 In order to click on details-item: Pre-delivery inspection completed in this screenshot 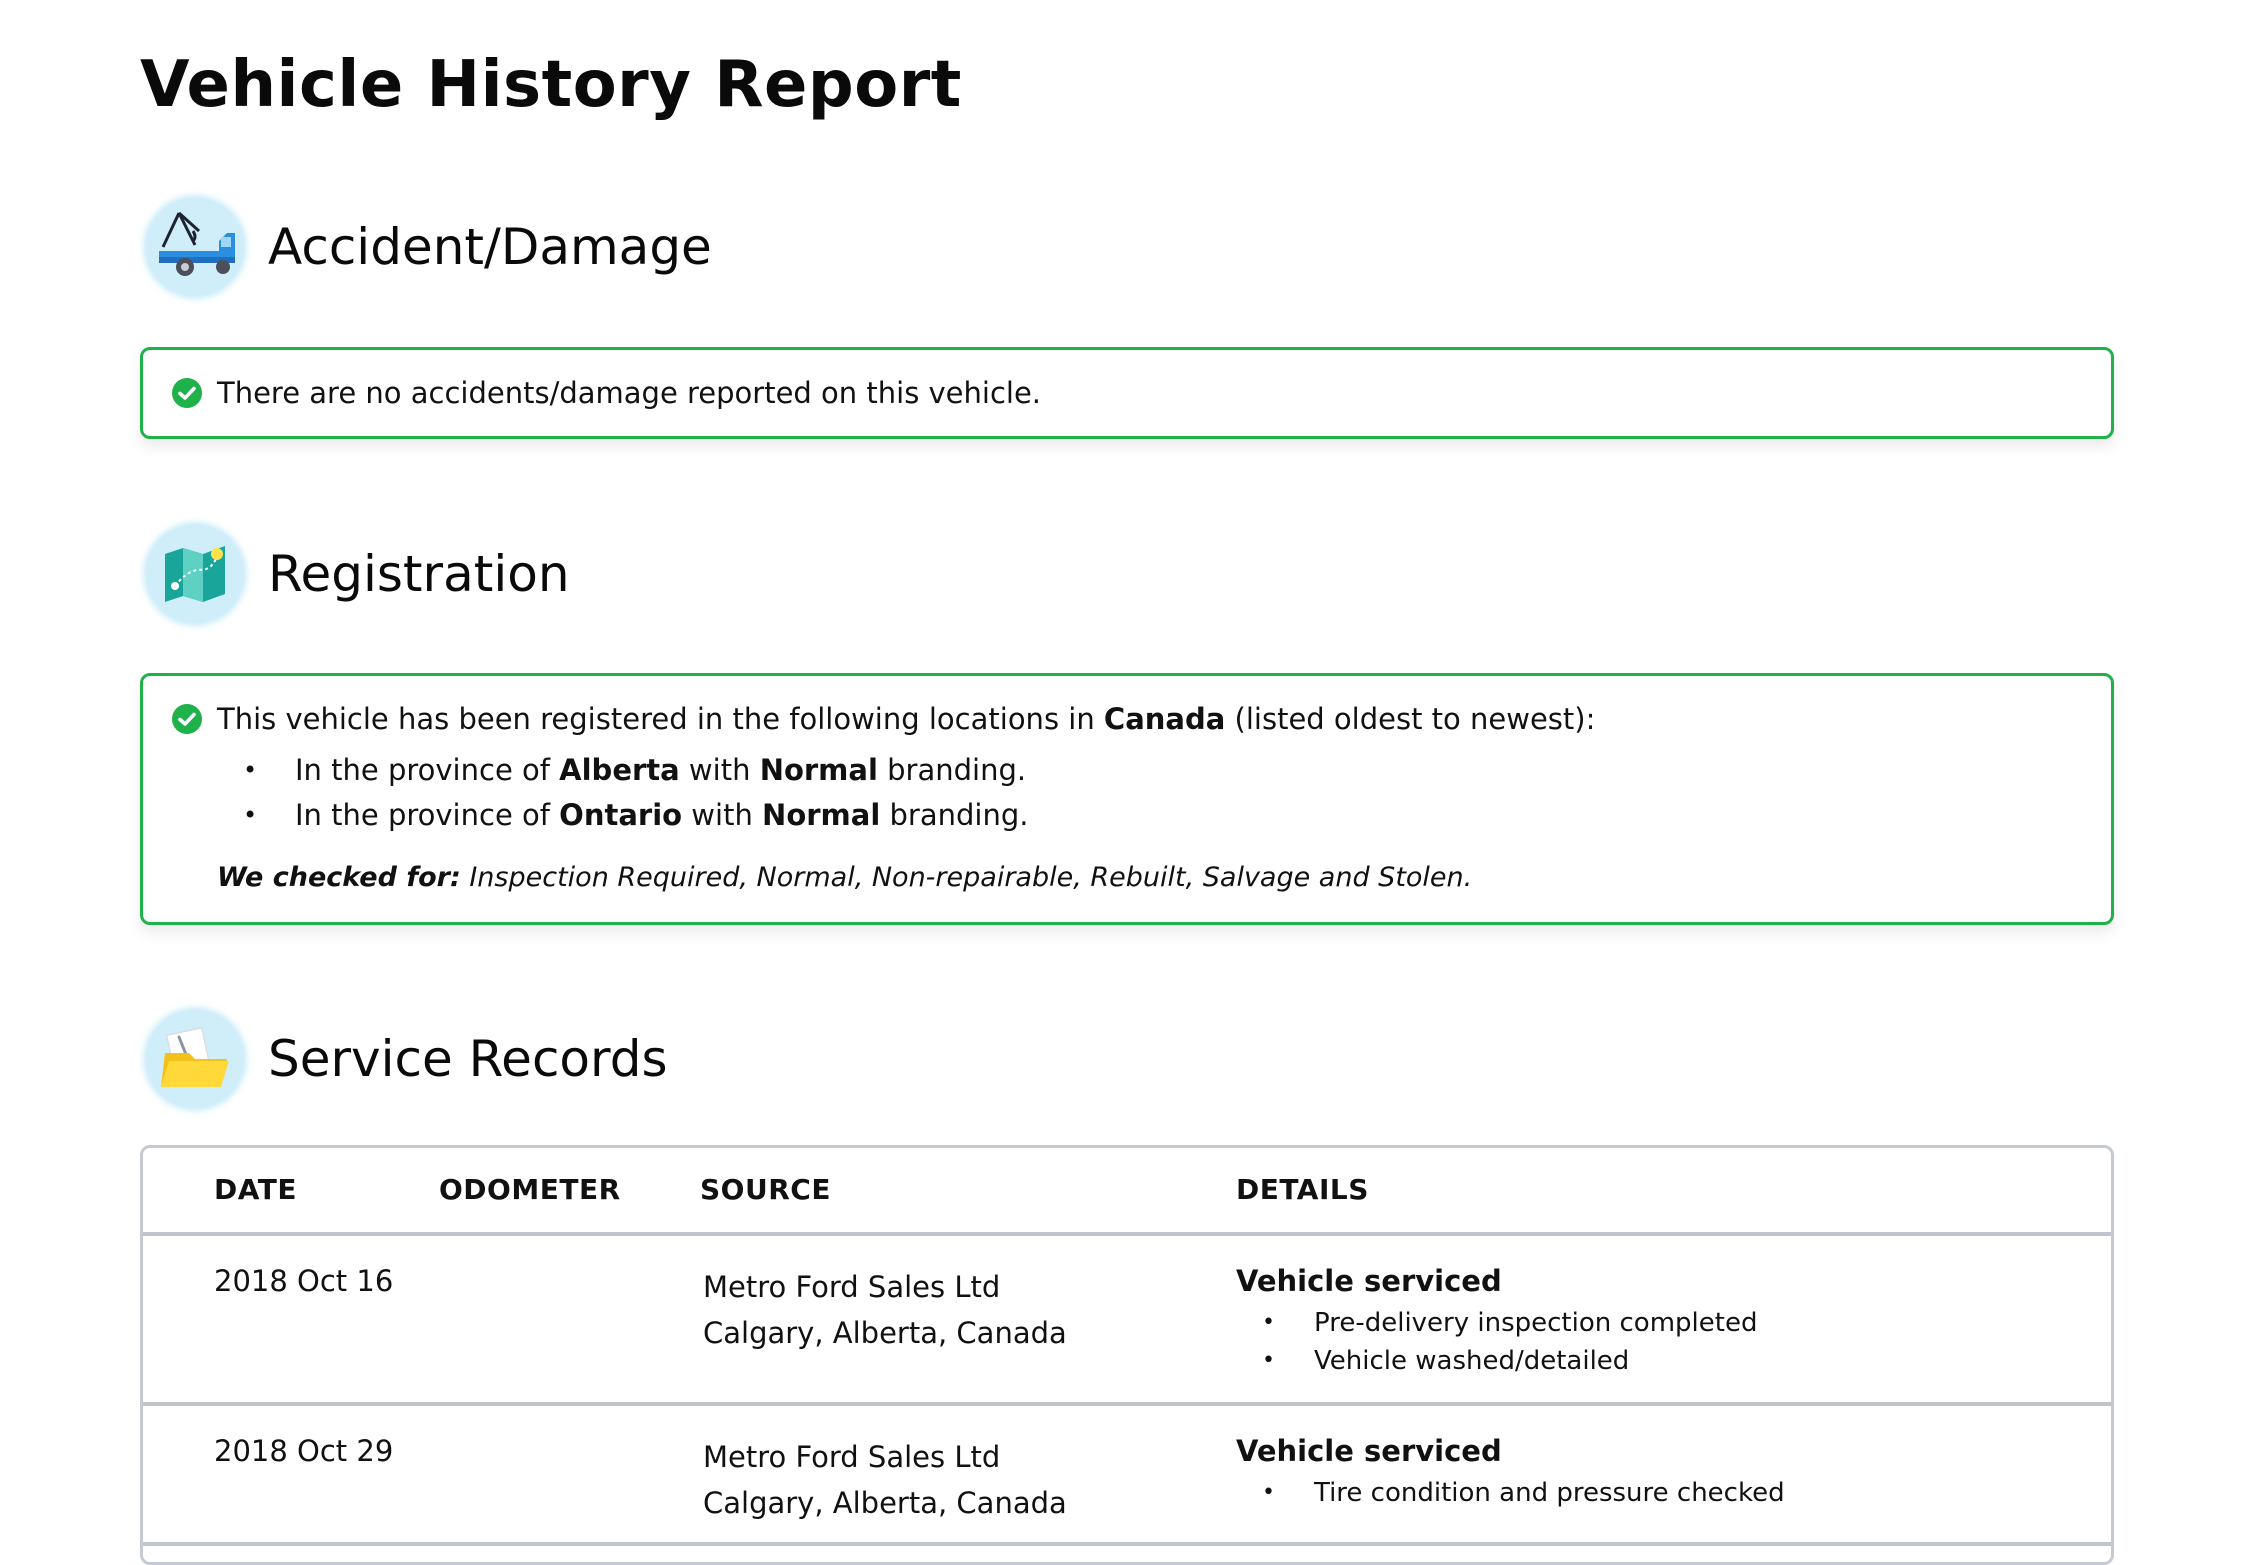, I will do `click(1496, 1323)`.